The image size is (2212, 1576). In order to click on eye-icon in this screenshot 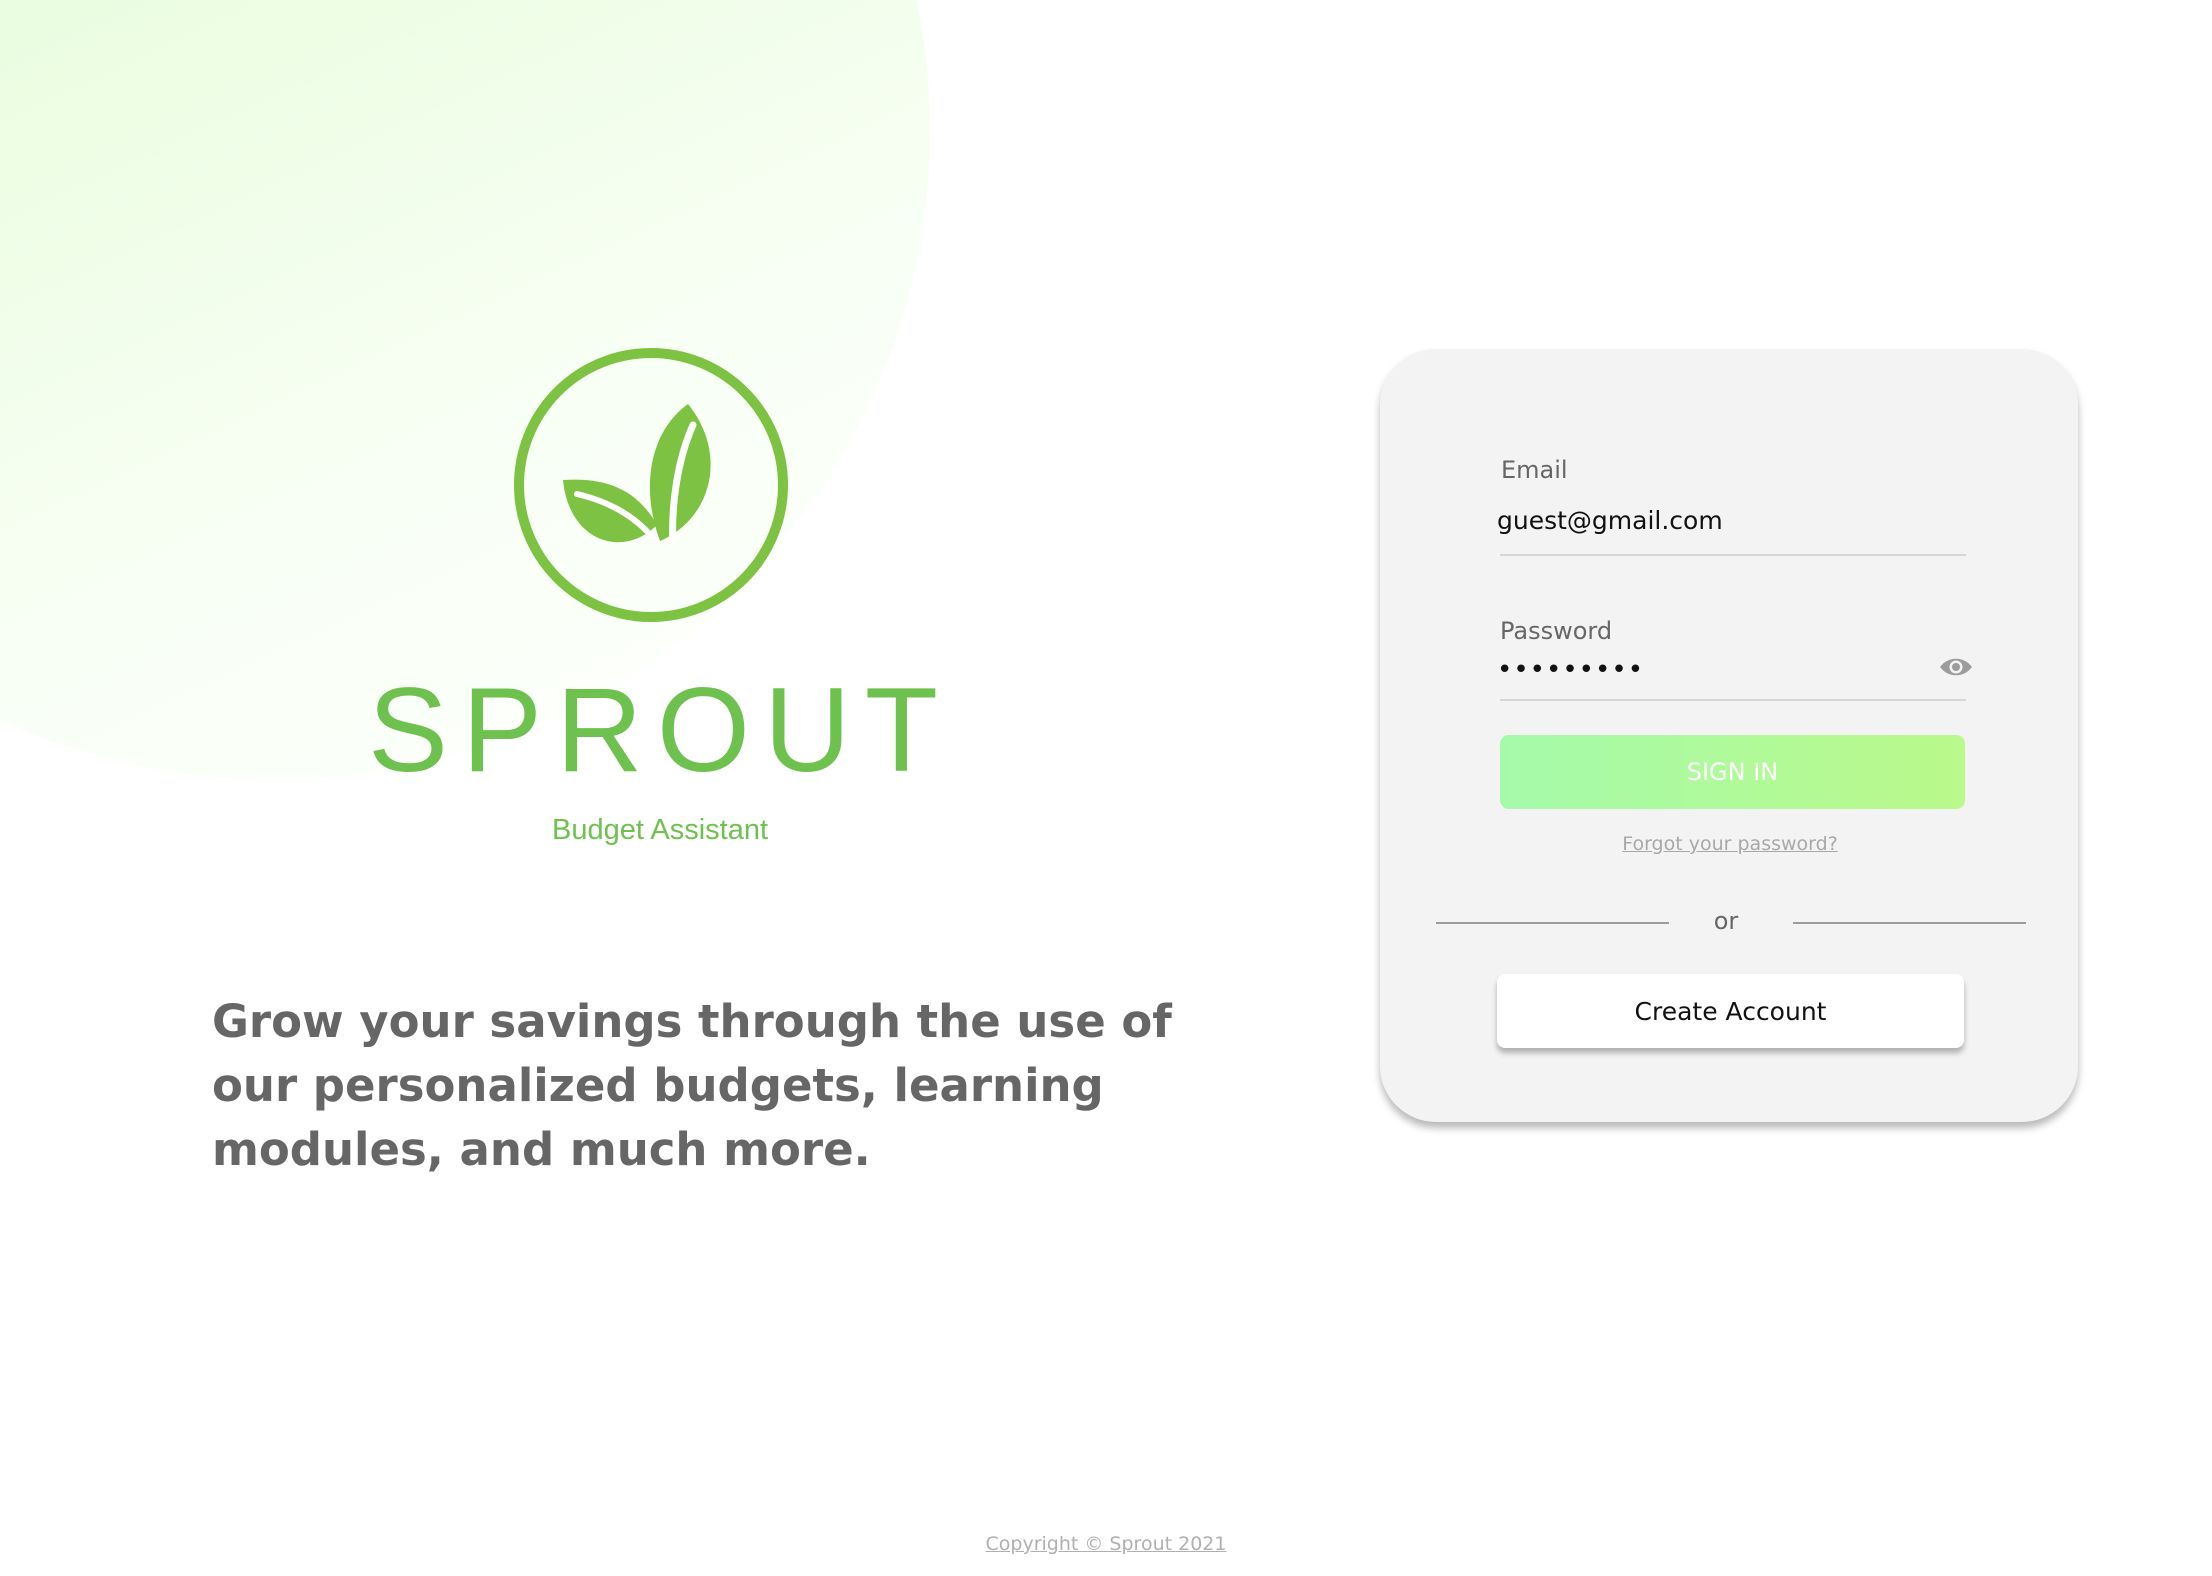, I will do `click(1956, 667)`.